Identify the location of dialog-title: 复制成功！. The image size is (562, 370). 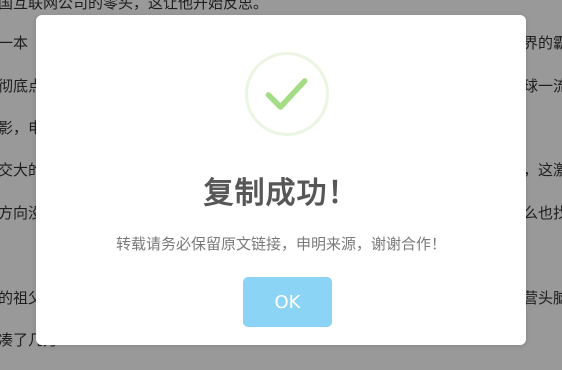
(281, 193).